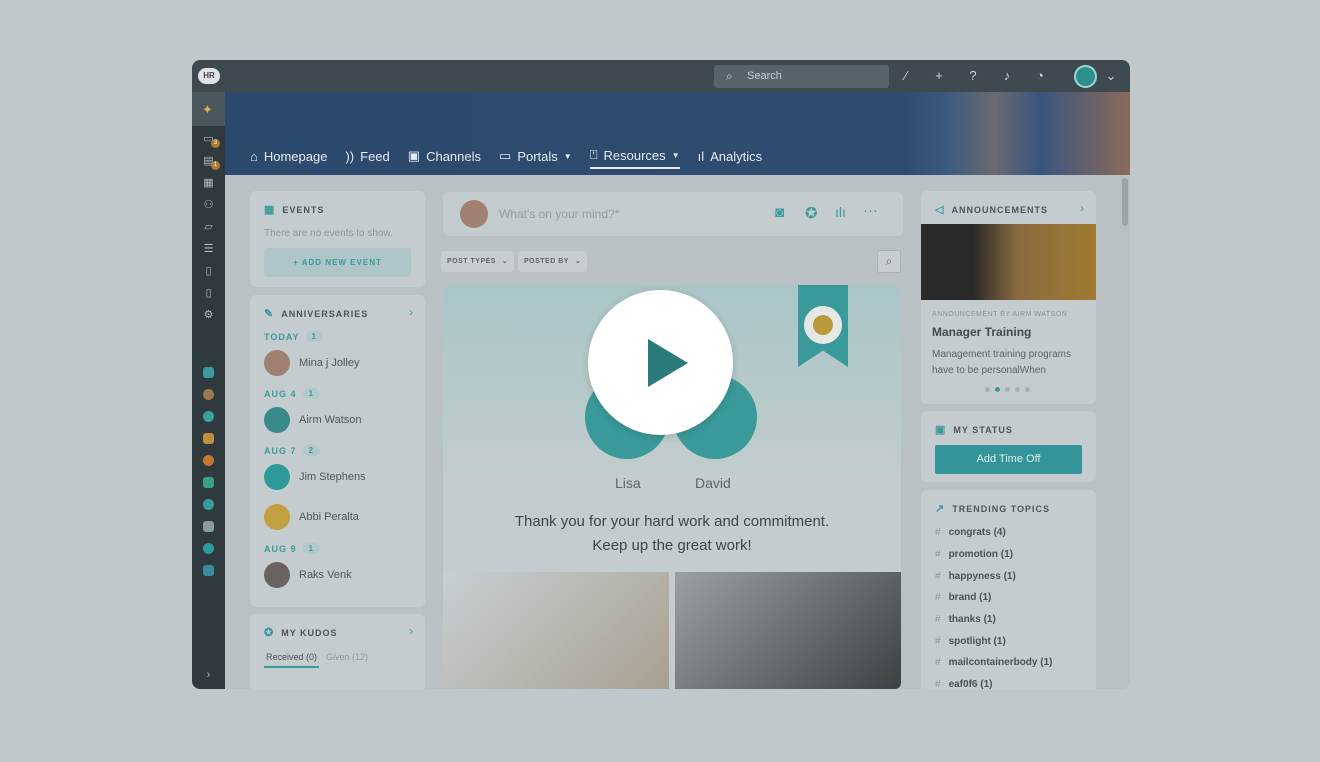  I want to click on nav-label: Analytics, so click(736, 156).